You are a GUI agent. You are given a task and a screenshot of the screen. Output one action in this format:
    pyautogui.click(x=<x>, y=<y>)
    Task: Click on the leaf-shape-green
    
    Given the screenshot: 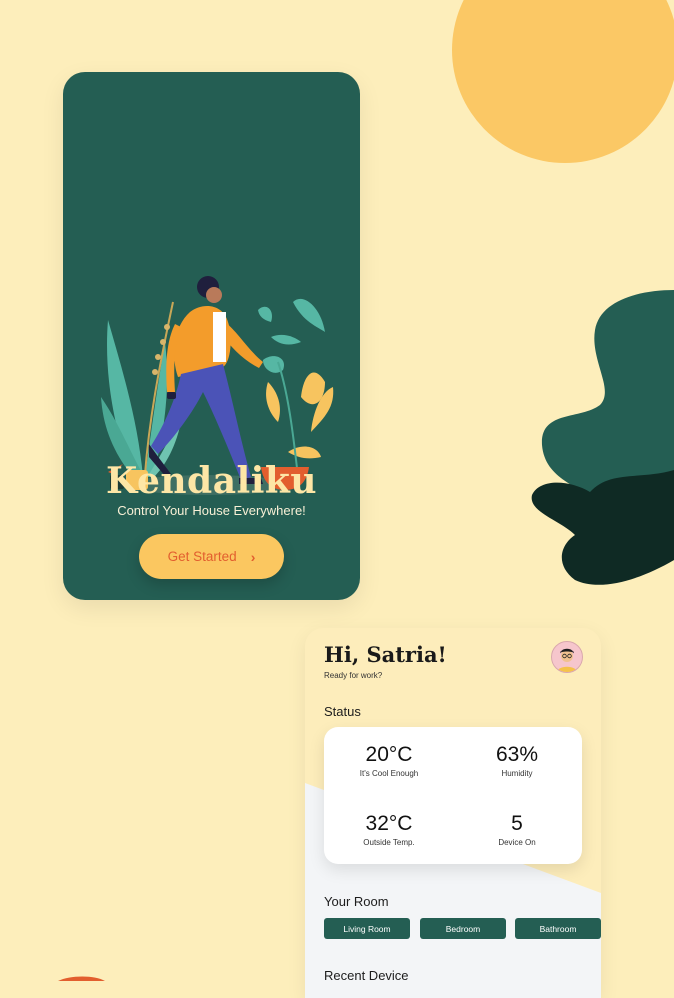 What is the action you would take?
    pyautogui.click(x=607, y=426)
    